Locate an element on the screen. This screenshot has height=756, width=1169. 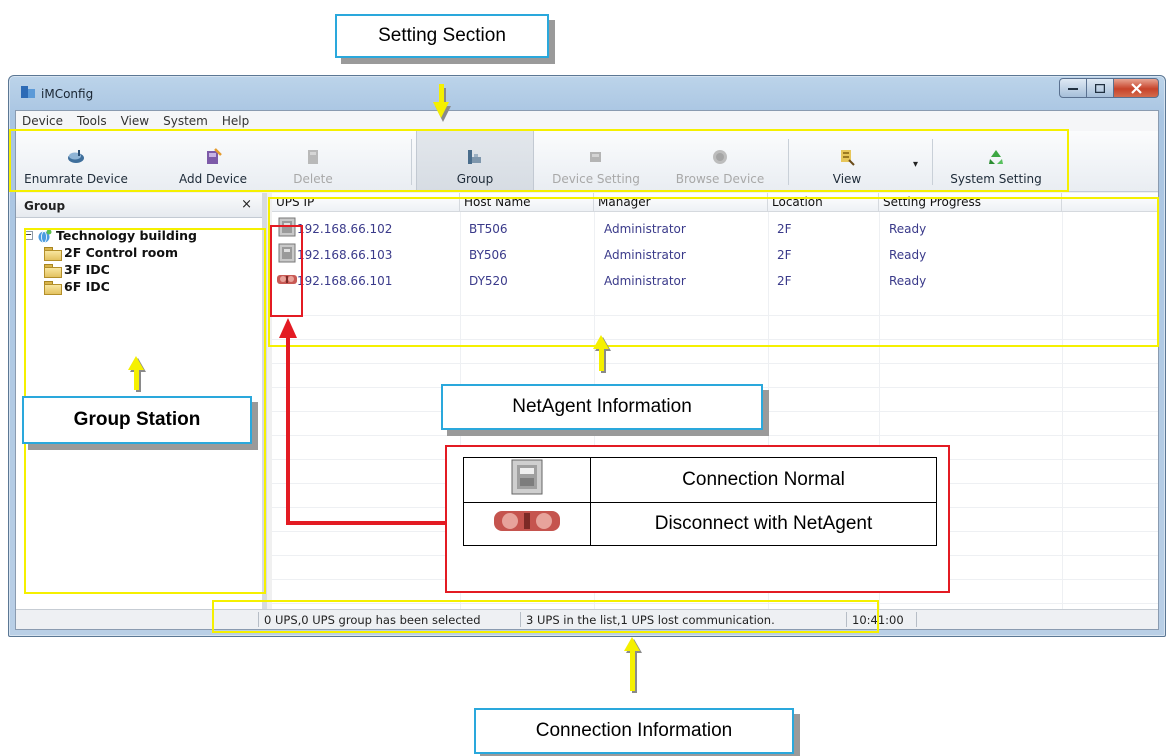
legend-row: Disconnect with NetAgent is located at coordinates (700, 524).